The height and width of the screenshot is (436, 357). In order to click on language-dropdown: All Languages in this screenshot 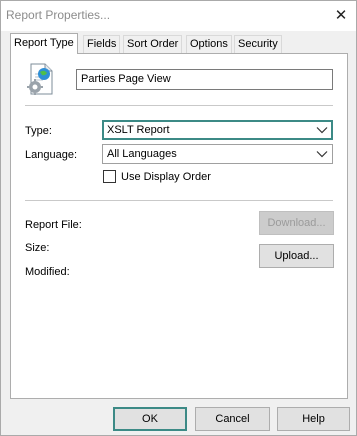, I will do `click(217, 154)`.